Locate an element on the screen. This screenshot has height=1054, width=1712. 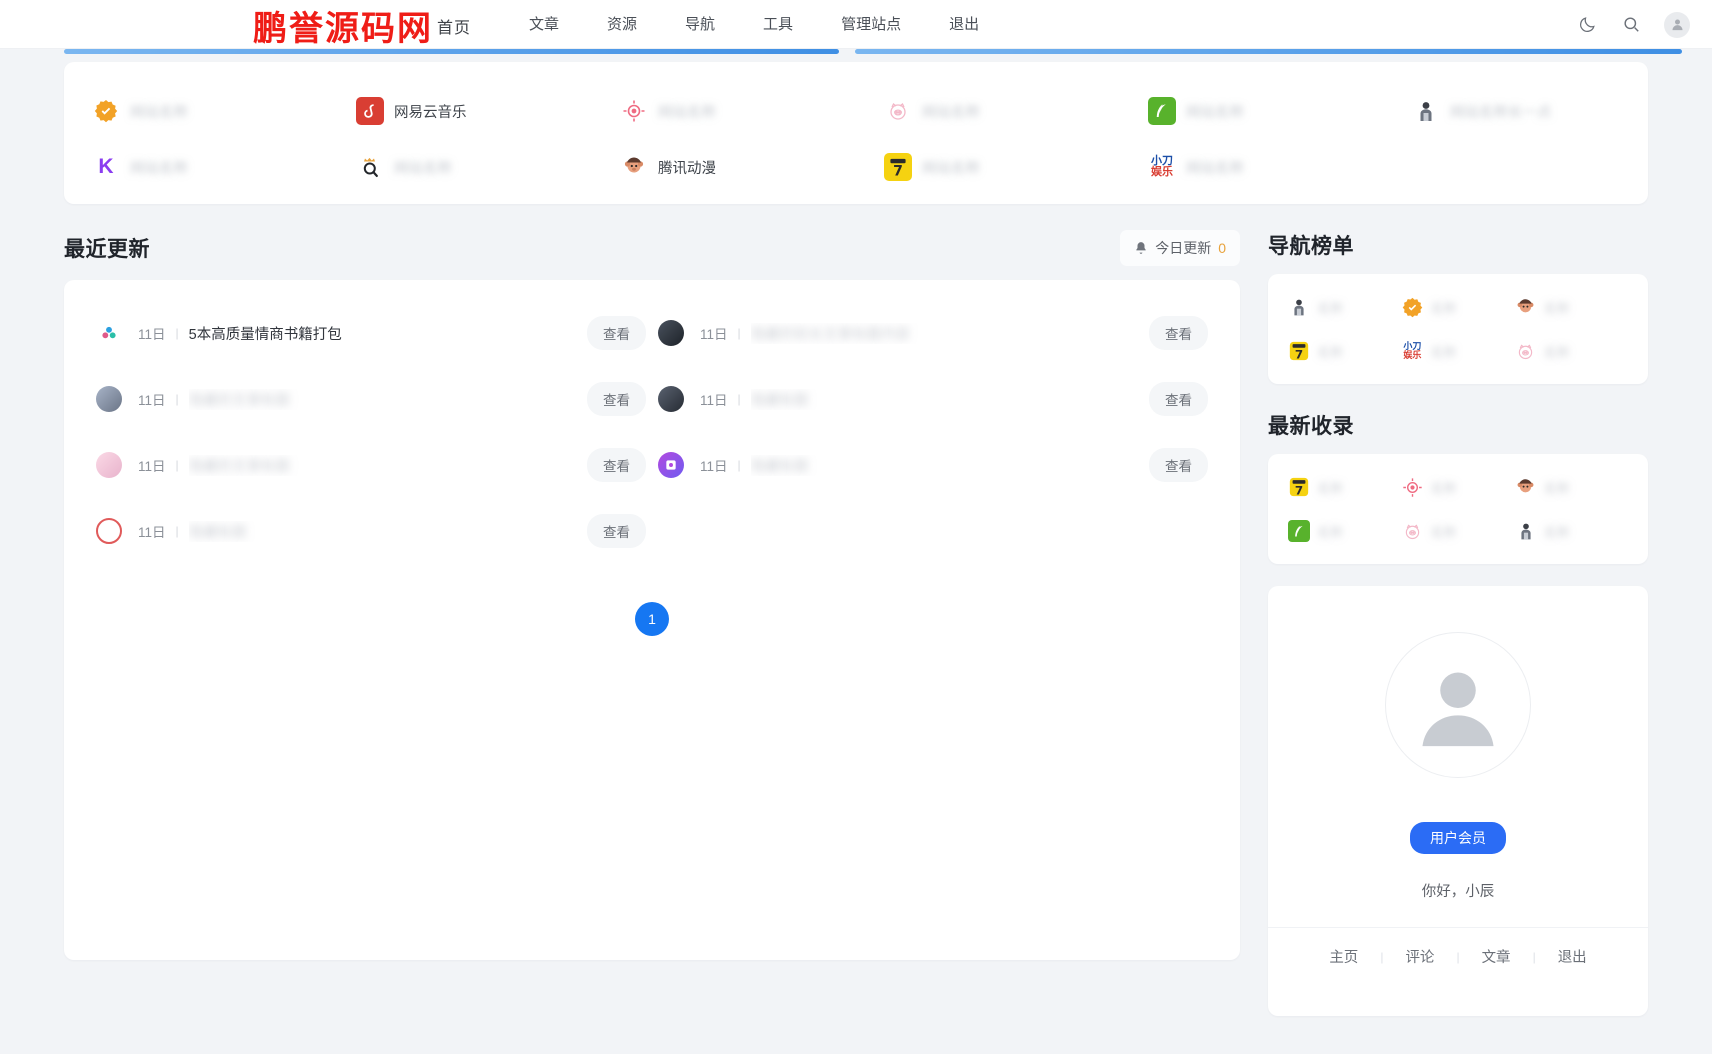
anime-girl-icon is located at coordinates (109, 465).